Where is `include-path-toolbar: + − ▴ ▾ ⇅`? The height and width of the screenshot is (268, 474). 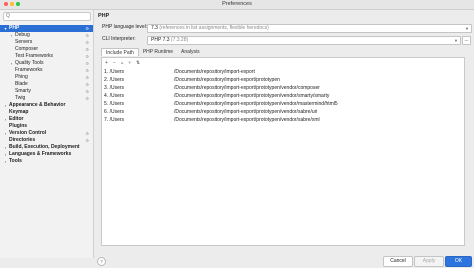
include-path-toolbar: + − ▴ ▾ ⇅ is located at coordinates (122, 63).